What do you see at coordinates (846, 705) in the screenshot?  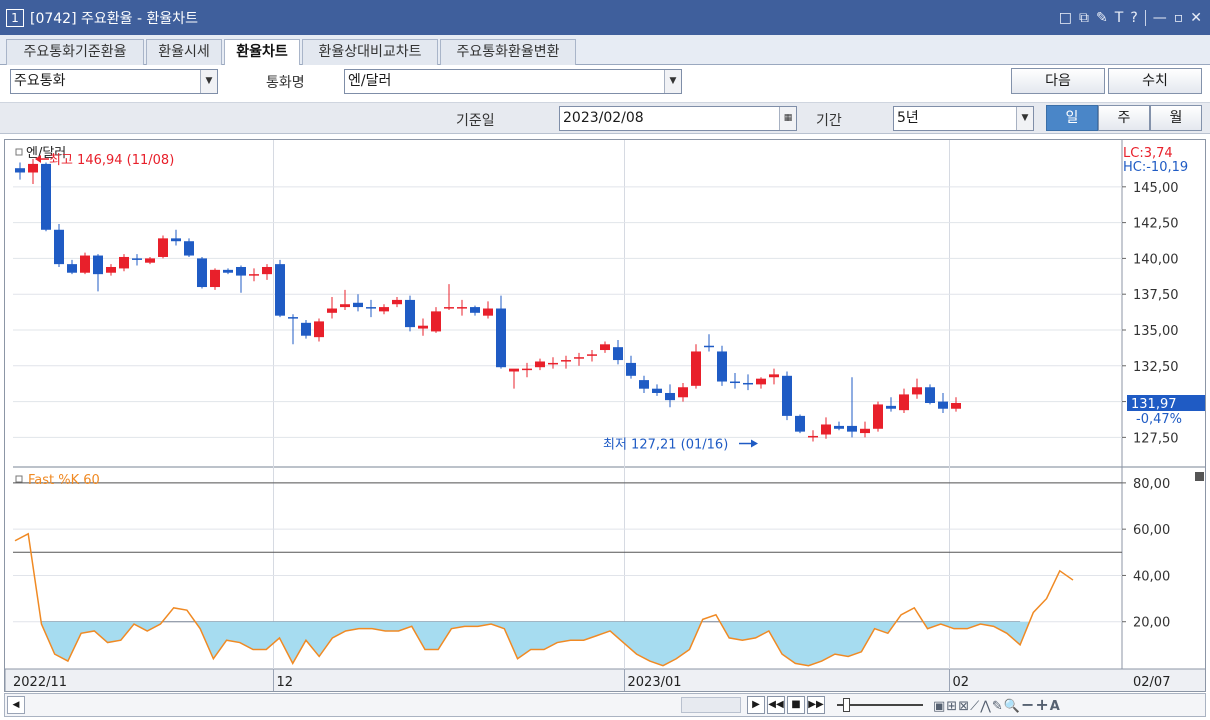 I see `zoom-slider-handle` at bounding box center [846, 705].